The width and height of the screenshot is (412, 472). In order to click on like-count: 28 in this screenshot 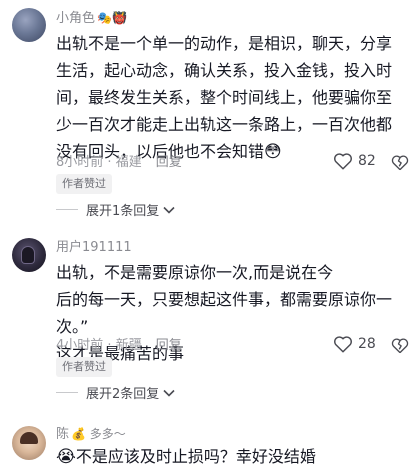, I will do `click(367, 344)`.